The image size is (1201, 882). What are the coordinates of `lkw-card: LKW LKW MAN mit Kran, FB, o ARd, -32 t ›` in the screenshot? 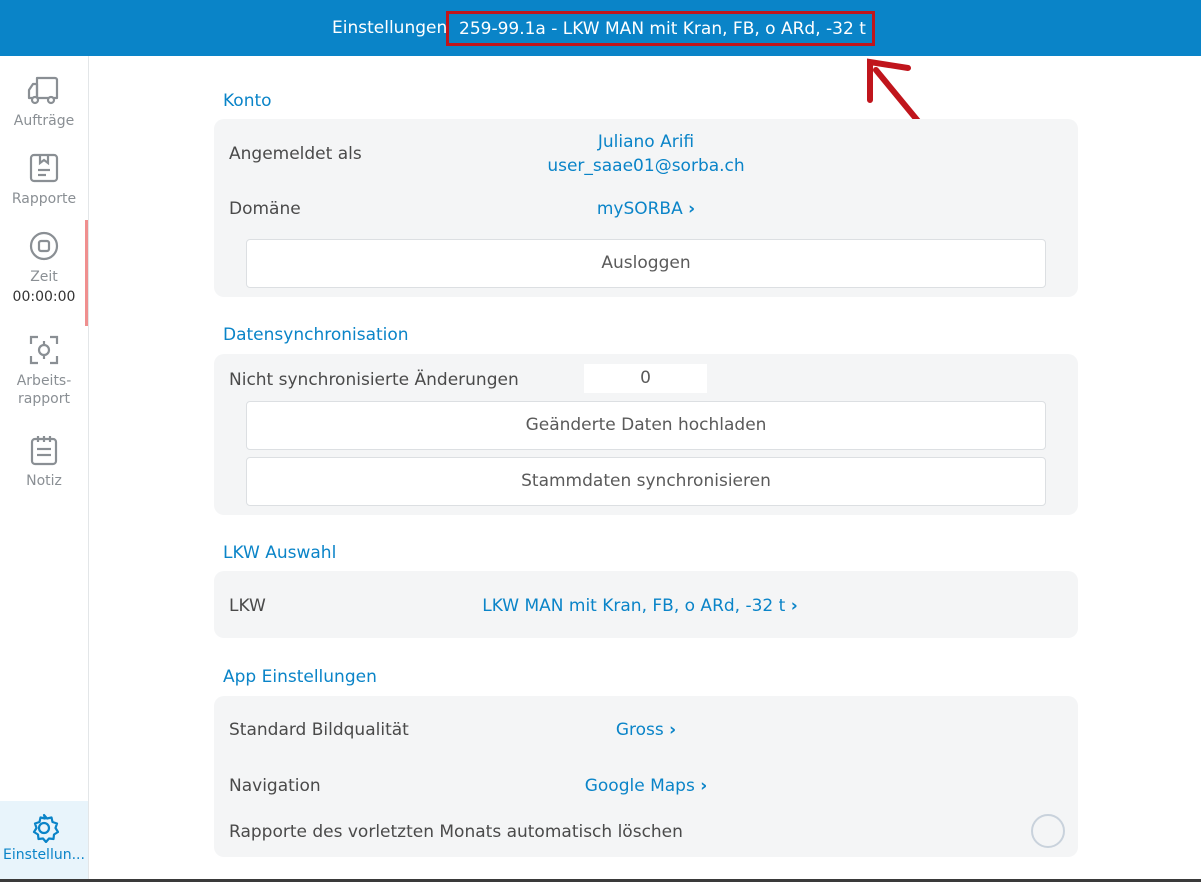 It's located at (646, 604).